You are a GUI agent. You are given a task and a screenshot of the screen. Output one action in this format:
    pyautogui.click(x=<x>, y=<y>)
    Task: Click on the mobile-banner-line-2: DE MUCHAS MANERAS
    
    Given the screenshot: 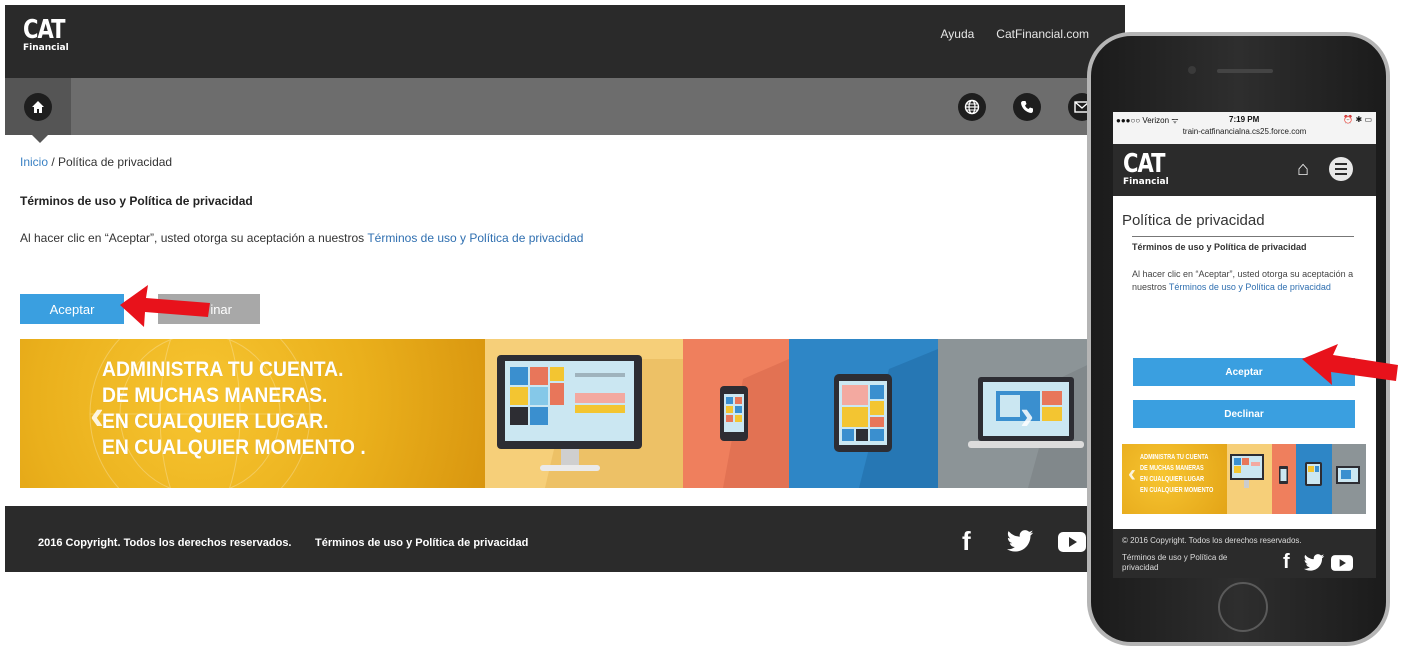 What is the action you would take?
    pyautogui.click(x=1172, y=468)
    